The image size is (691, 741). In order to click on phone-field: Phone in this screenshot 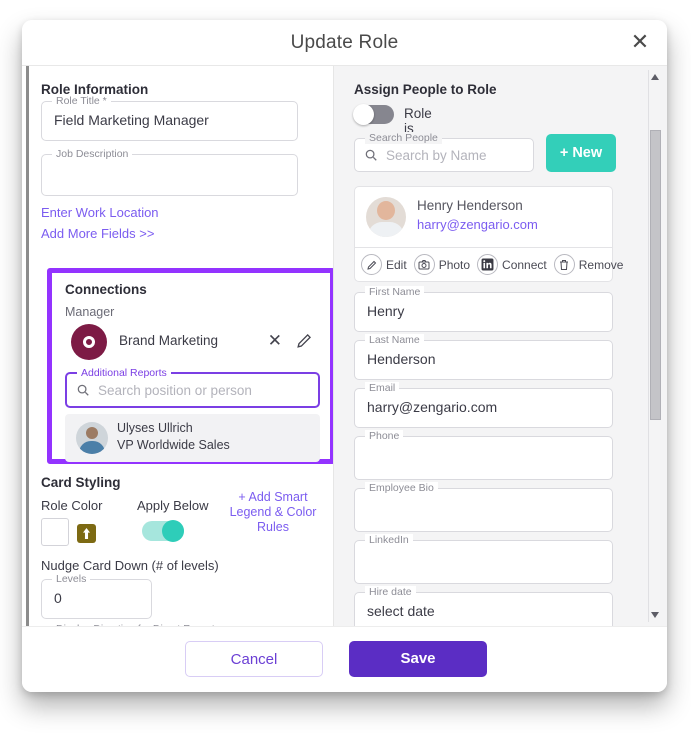, I will do `click(483, 455)`.